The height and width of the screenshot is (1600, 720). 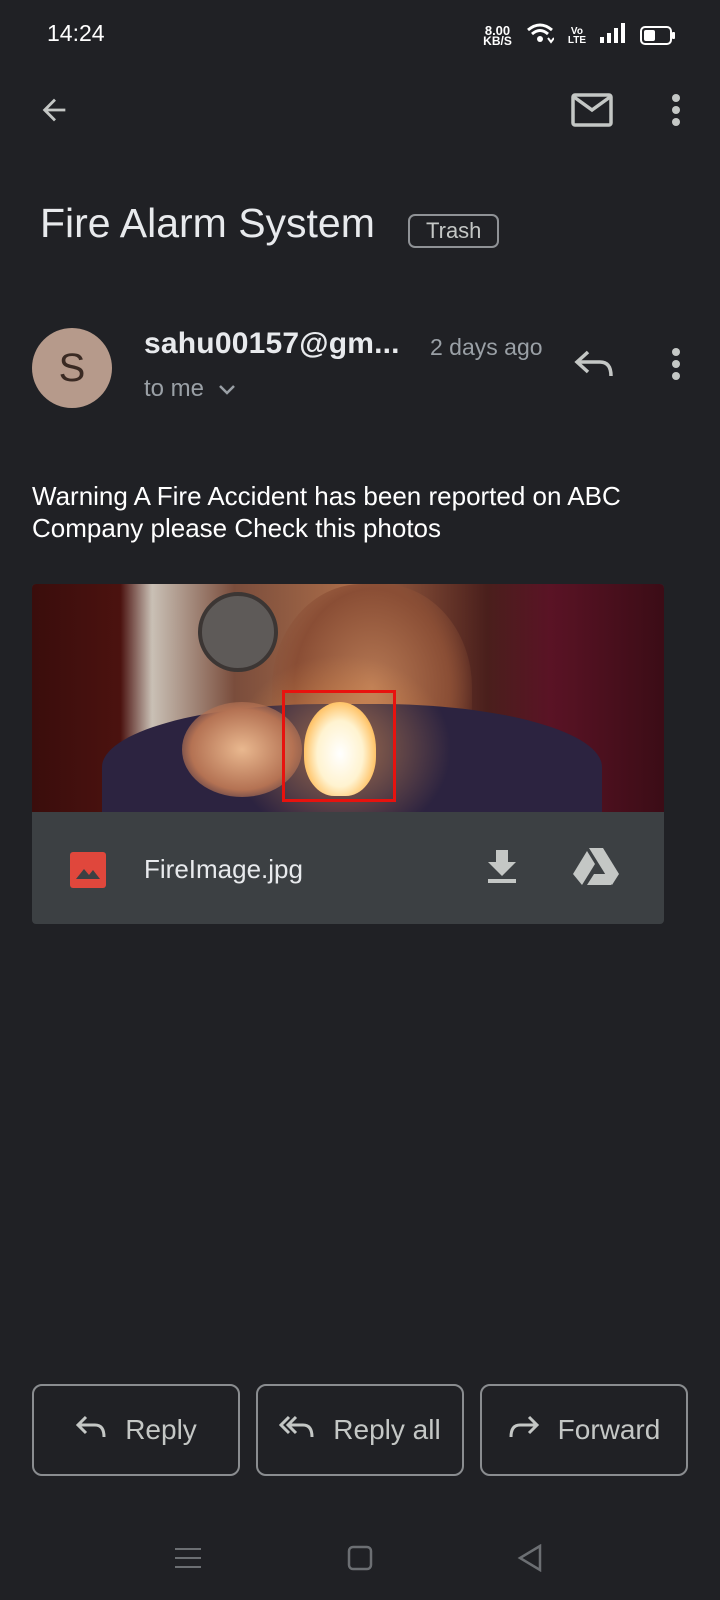 I want to click on download-button, so click(x=502, y=868).